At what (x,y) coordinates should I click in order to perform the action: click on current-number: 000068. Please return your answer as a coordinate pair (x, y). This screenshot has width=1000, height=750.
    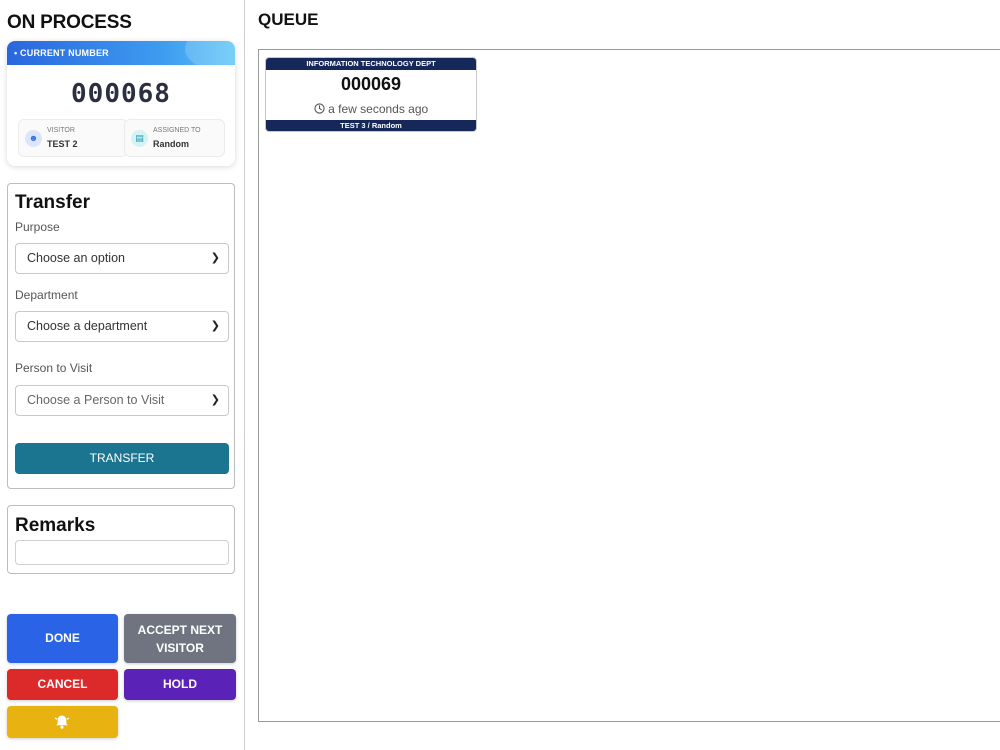
    Looking at the image, I should click on (121, 94).